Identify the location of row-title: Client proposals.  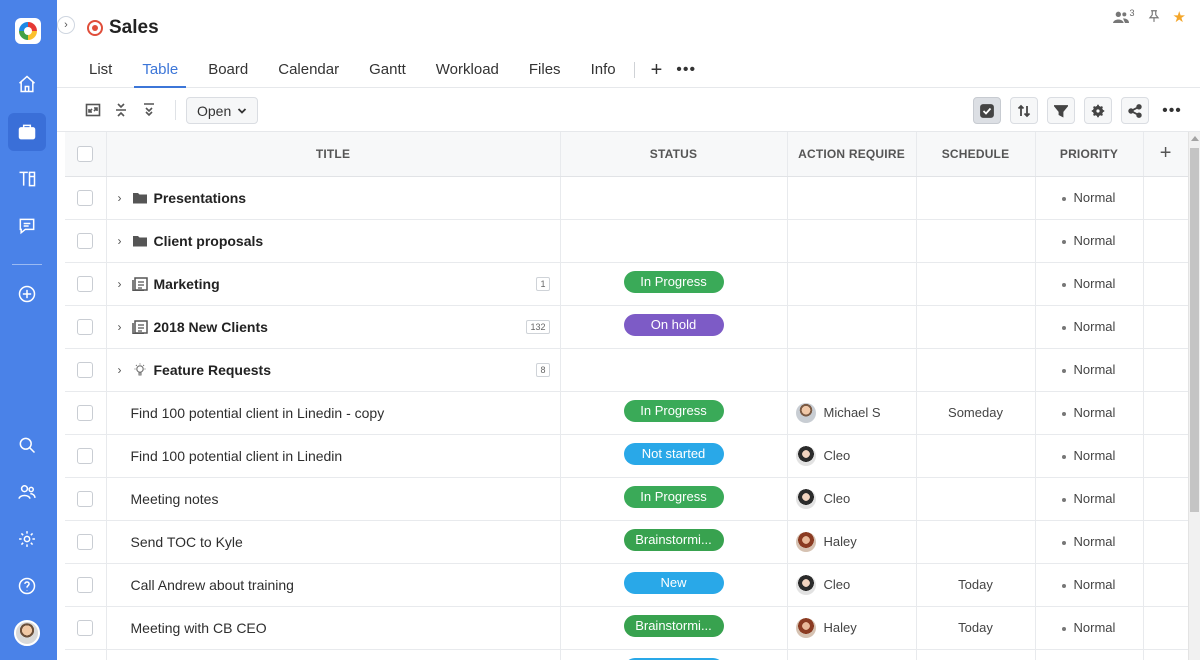
(209, 241).